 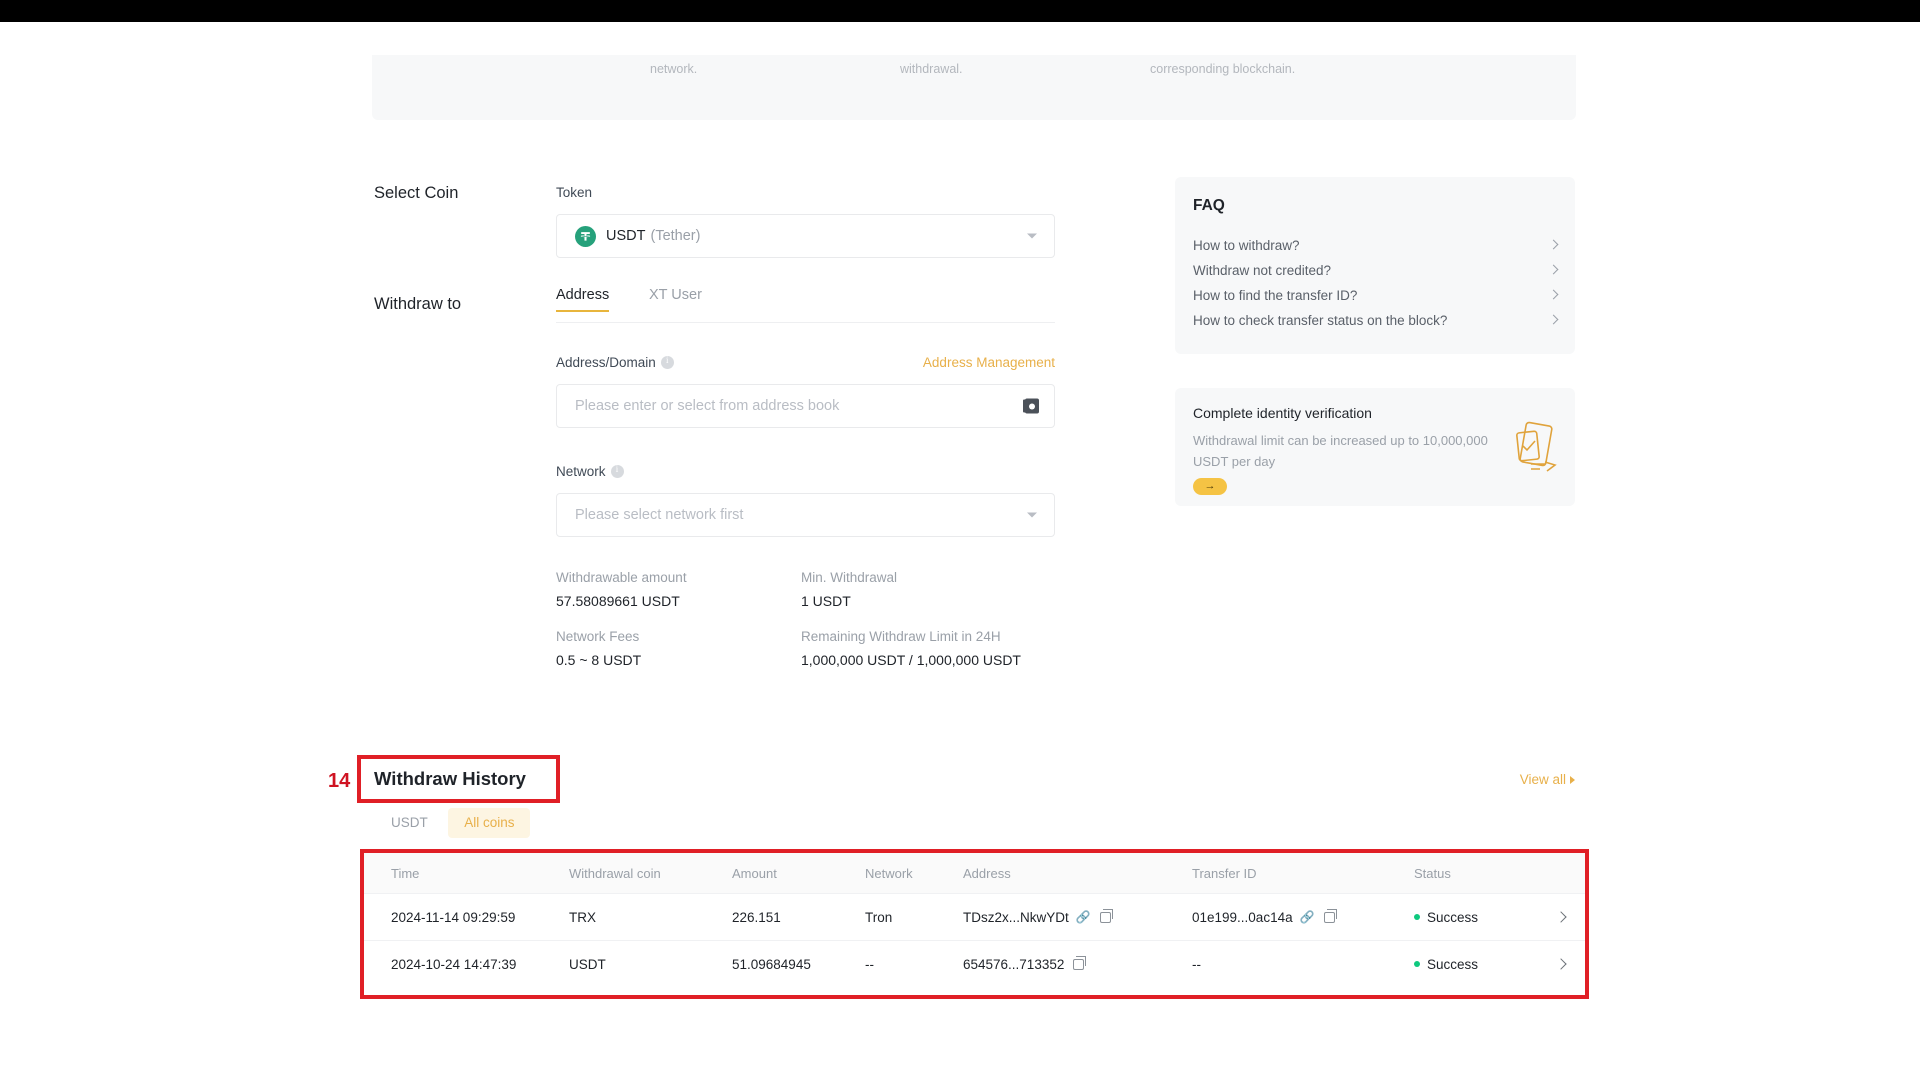 What do you see at coordinates (574, 192) in the screenshot?
I see `token-caption: Token` at bounding box center [574, 192].